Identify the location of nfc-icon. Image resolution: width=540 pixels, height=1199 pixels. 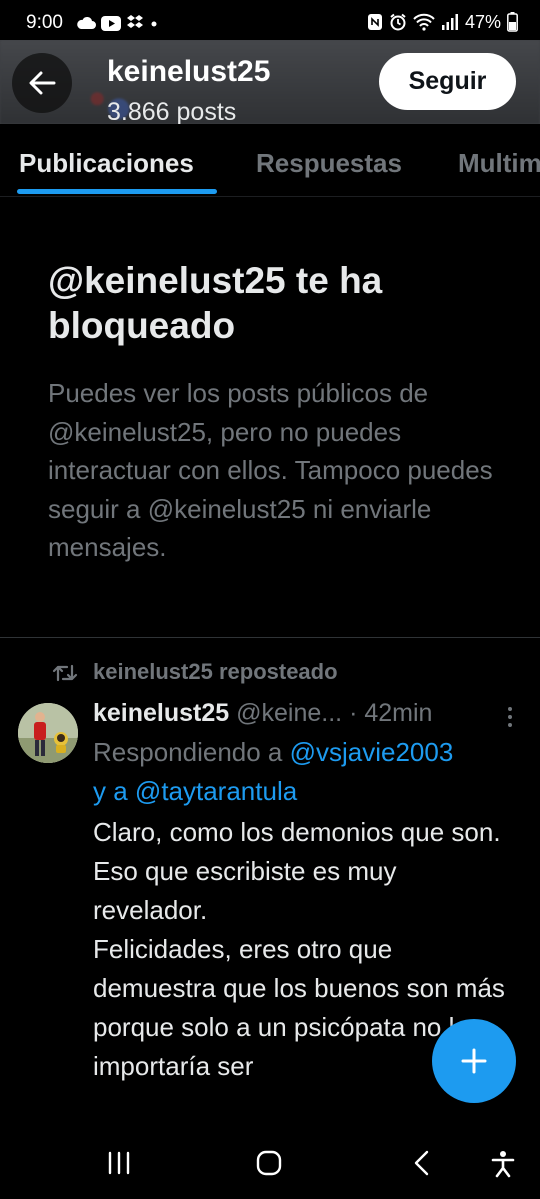
(374, 22).